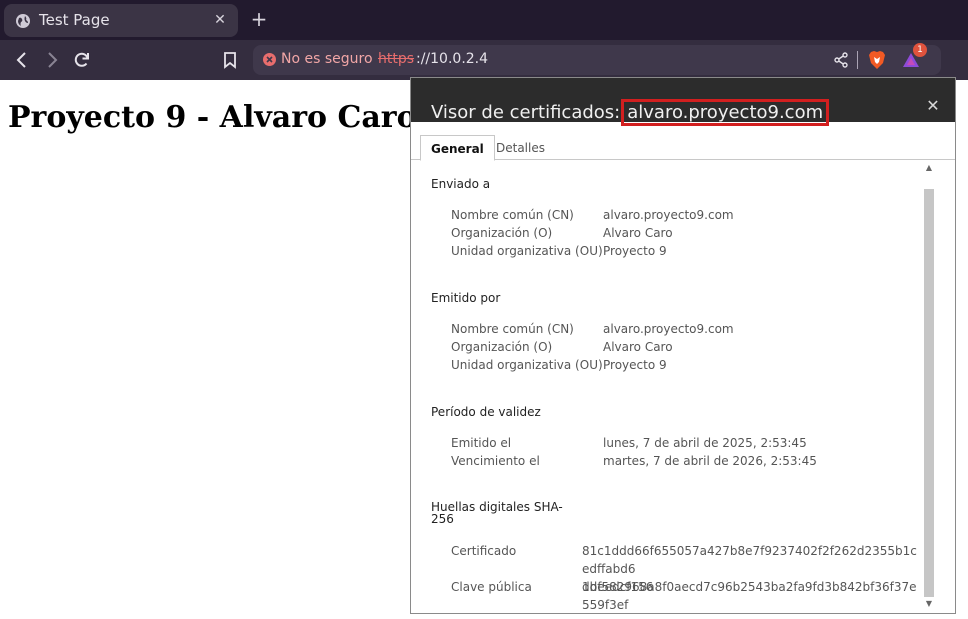 This screenshot has height=619, width=968. Describe the element at coordinates (920, 50) in the screenshot. I see `rewards-badge: 1` at that location.